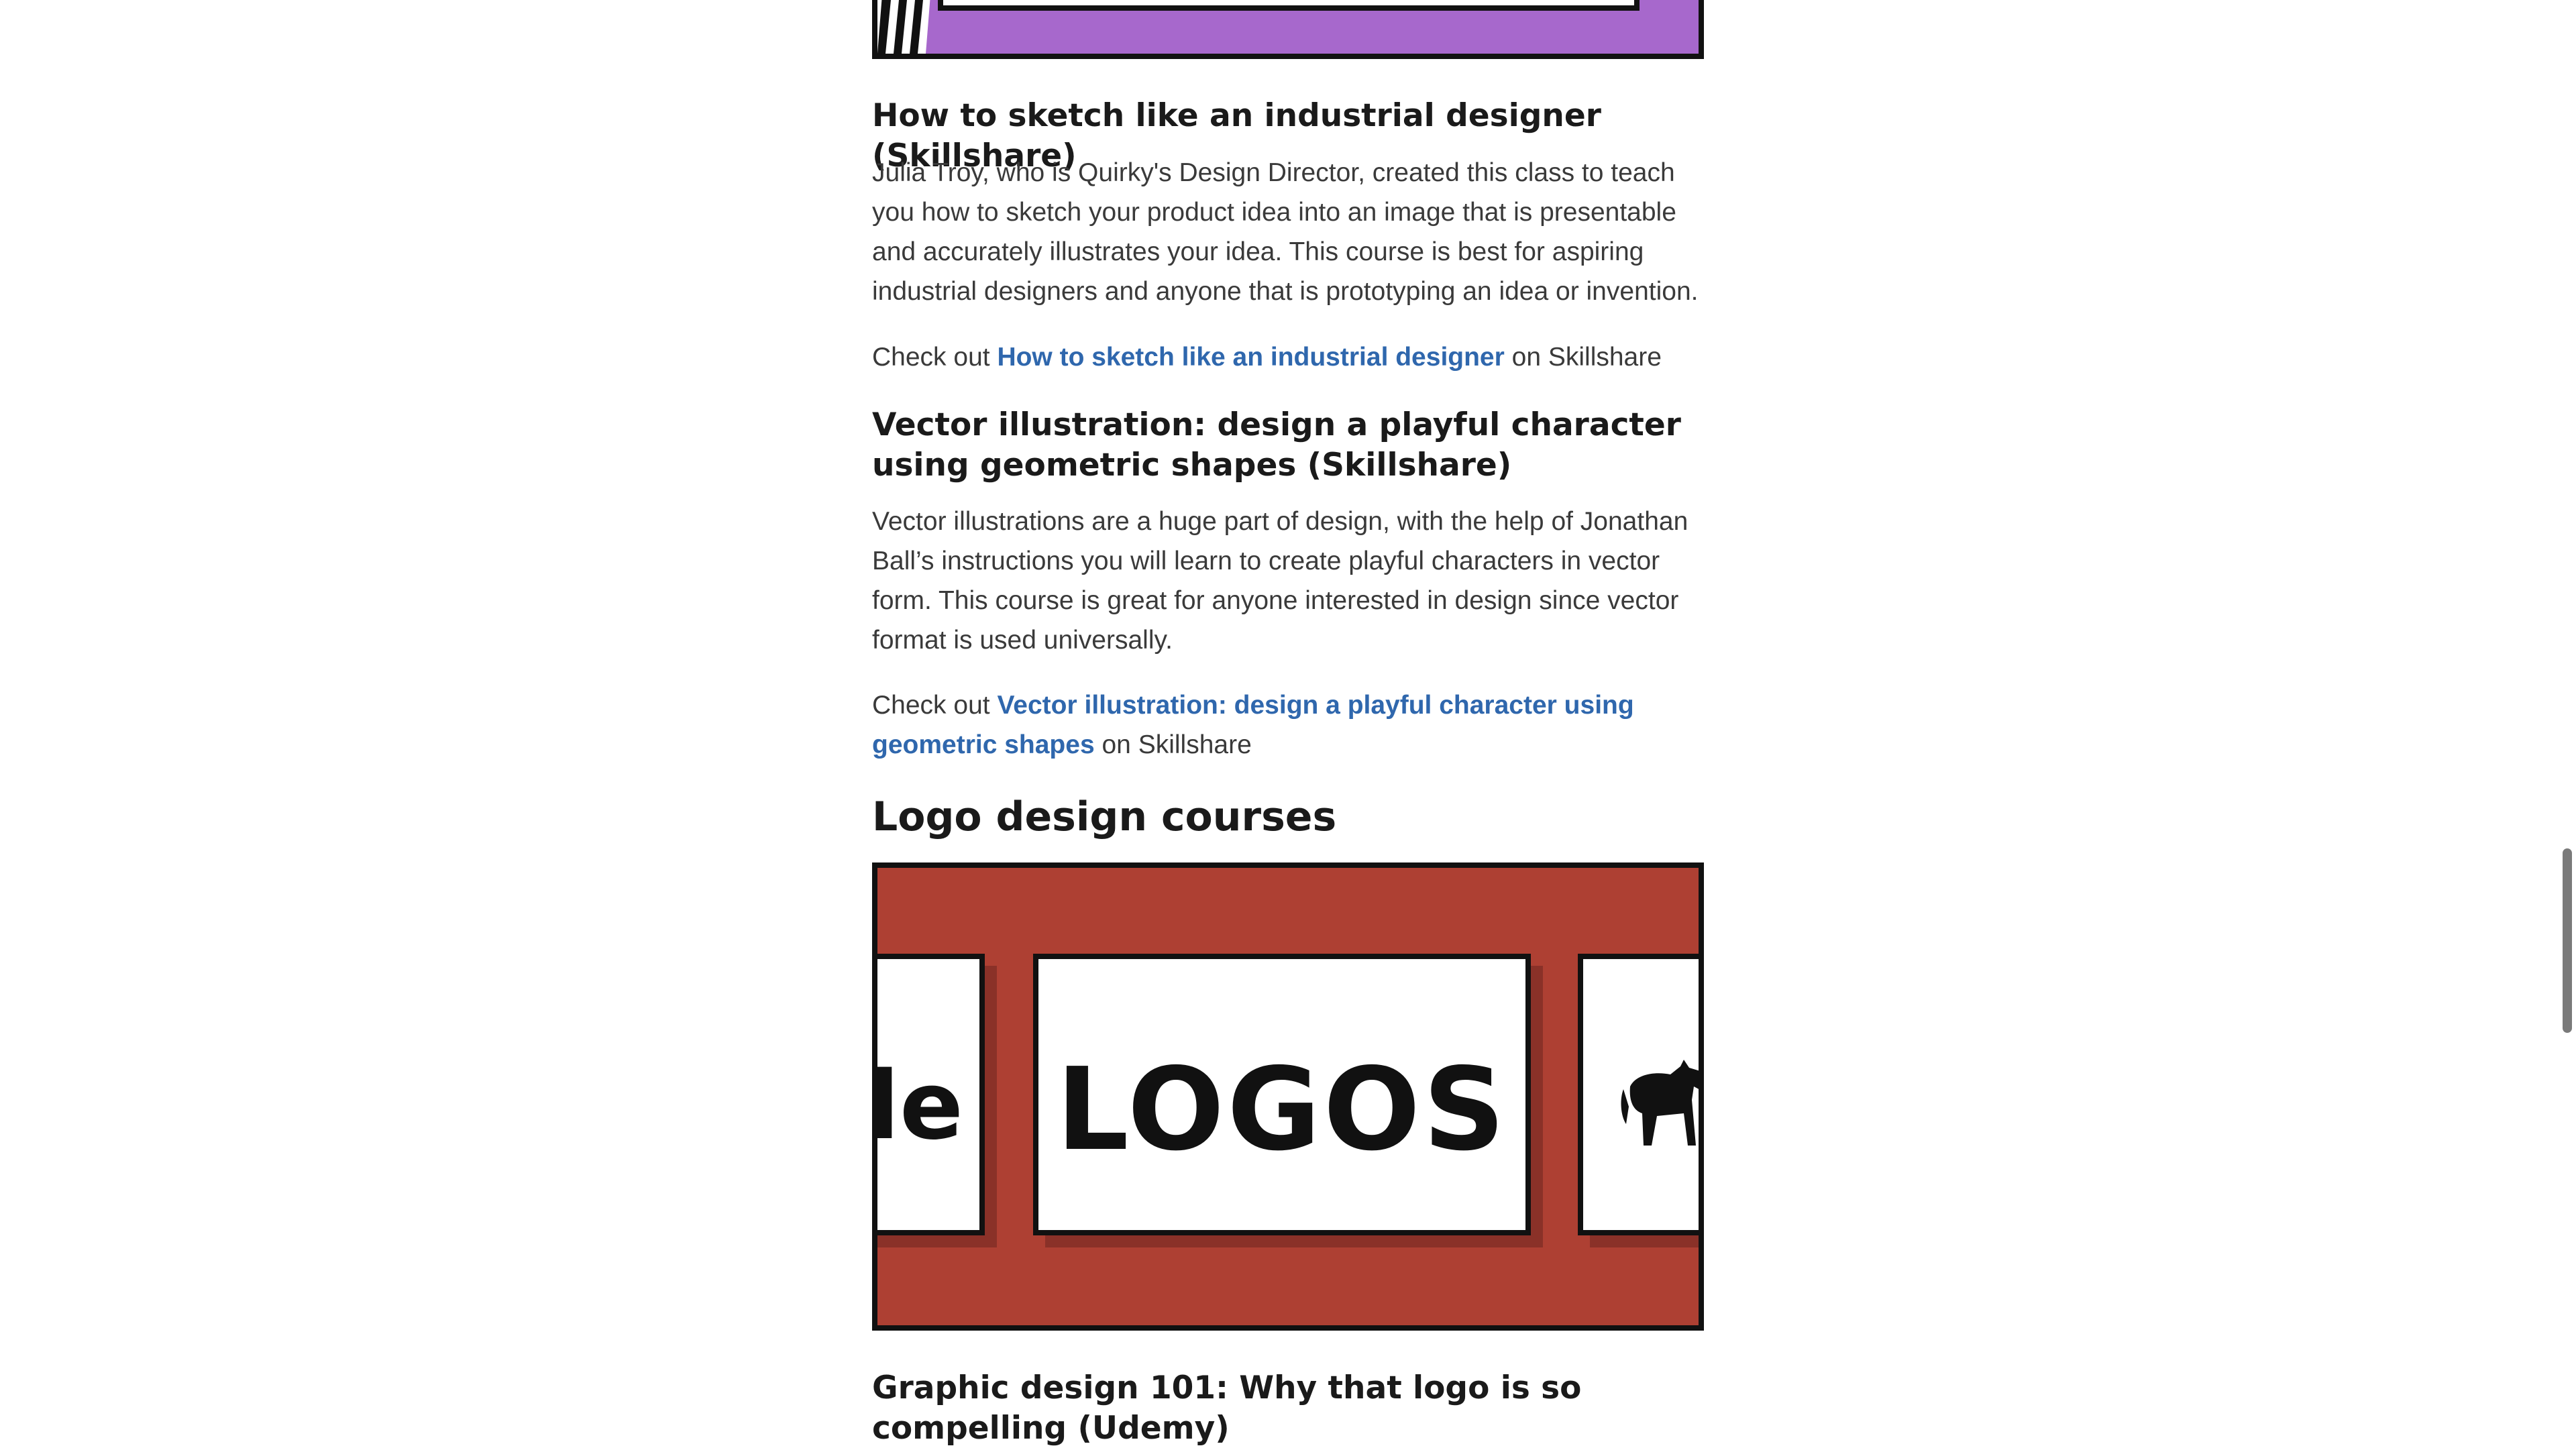  I want to click on logo-card-right, so click(1638, 1094).